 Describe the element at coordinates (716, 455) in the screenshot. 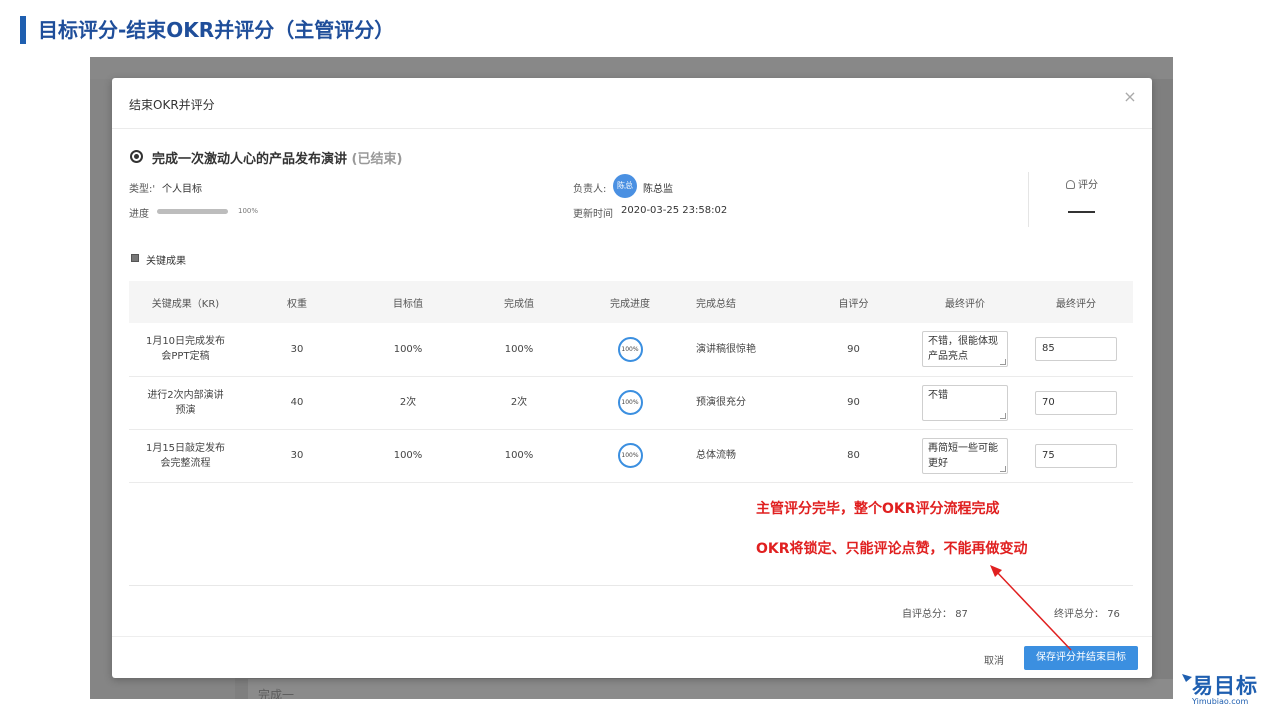

I see `kr-summary: 总体流畅` at that location.